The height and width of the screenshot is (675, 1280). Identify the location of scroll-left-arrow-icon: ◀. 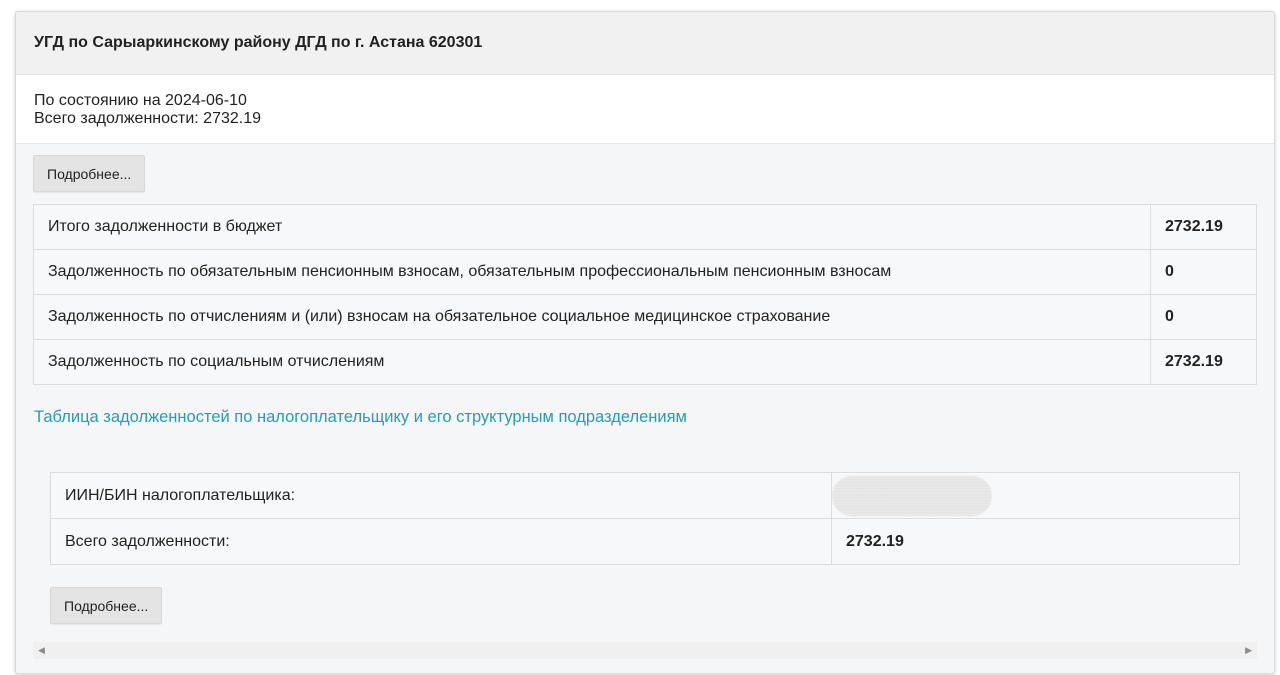
(41, 650).